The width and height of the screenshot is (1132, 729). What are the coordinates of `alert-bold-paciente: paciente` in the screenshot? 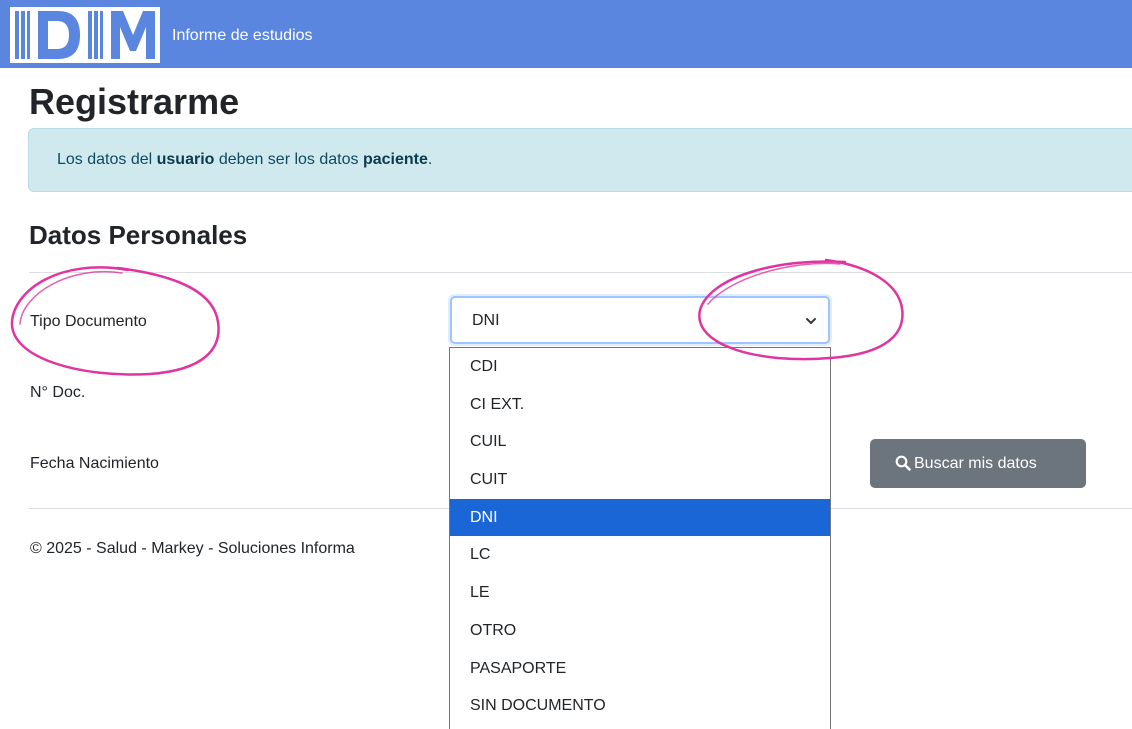 It's located at (395, 159).